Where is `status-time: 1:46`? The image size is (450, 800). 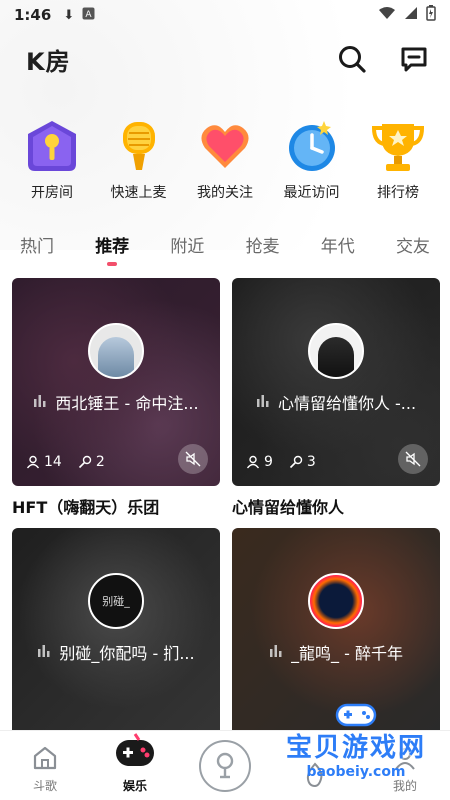 status-time: 1:46 is located at coordinates (33, 15).